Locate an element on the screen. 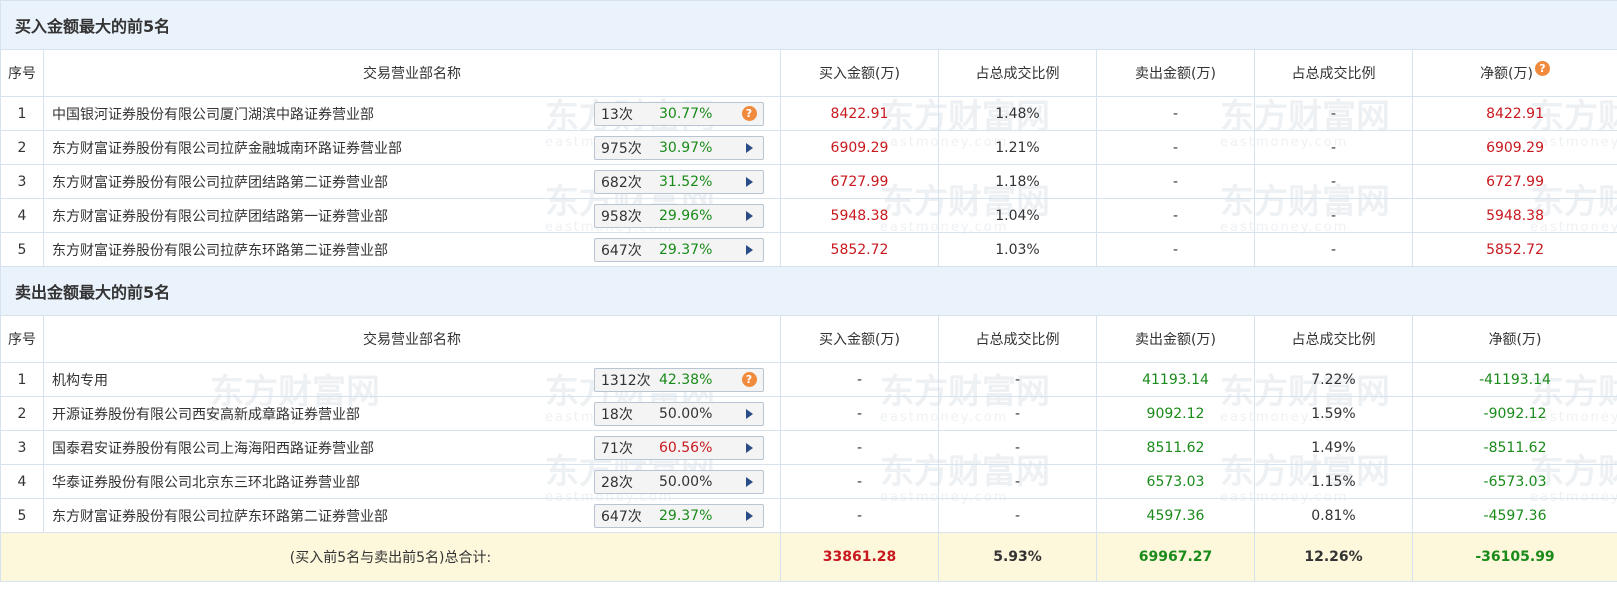 This screenshot has width=1617, height=598. header-net-amount-label: 净额(万) is located at coordinates (1506, 74).